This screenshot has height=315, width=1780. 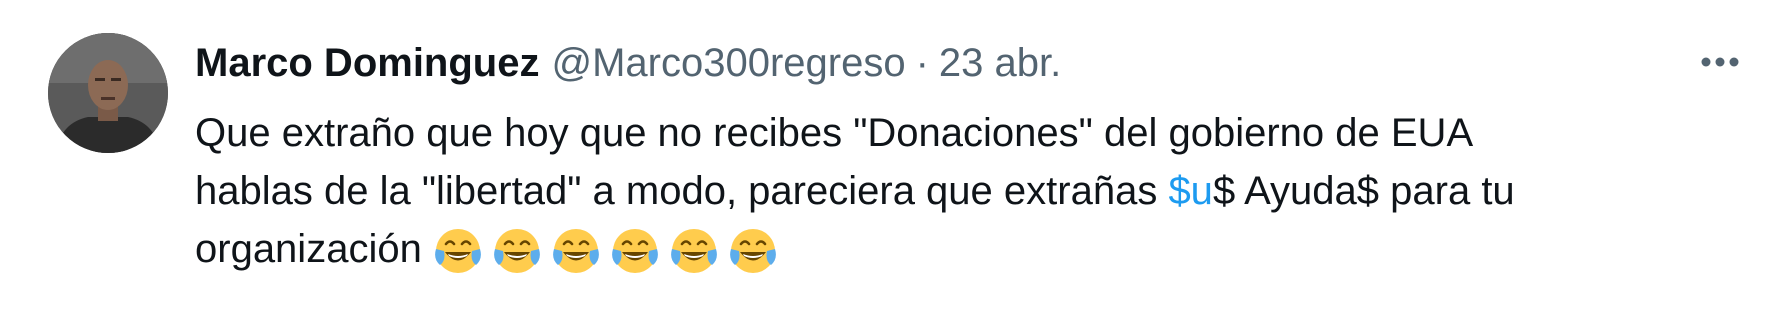 What do you see at coordinates (308, 249) in the screenshot?
I see `tweet-text-segment: organización` at bounding box center [308, 249].